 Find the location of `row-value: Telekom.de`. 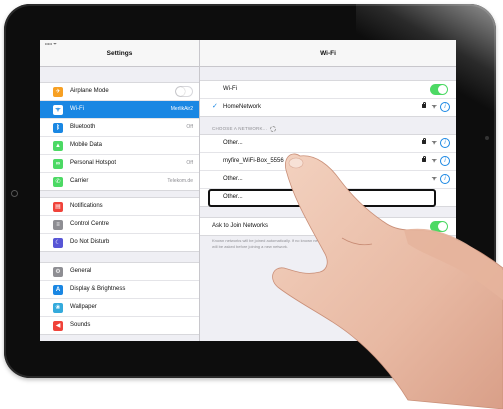

row-value: Telekom.de is located at coordinates (180, 181).